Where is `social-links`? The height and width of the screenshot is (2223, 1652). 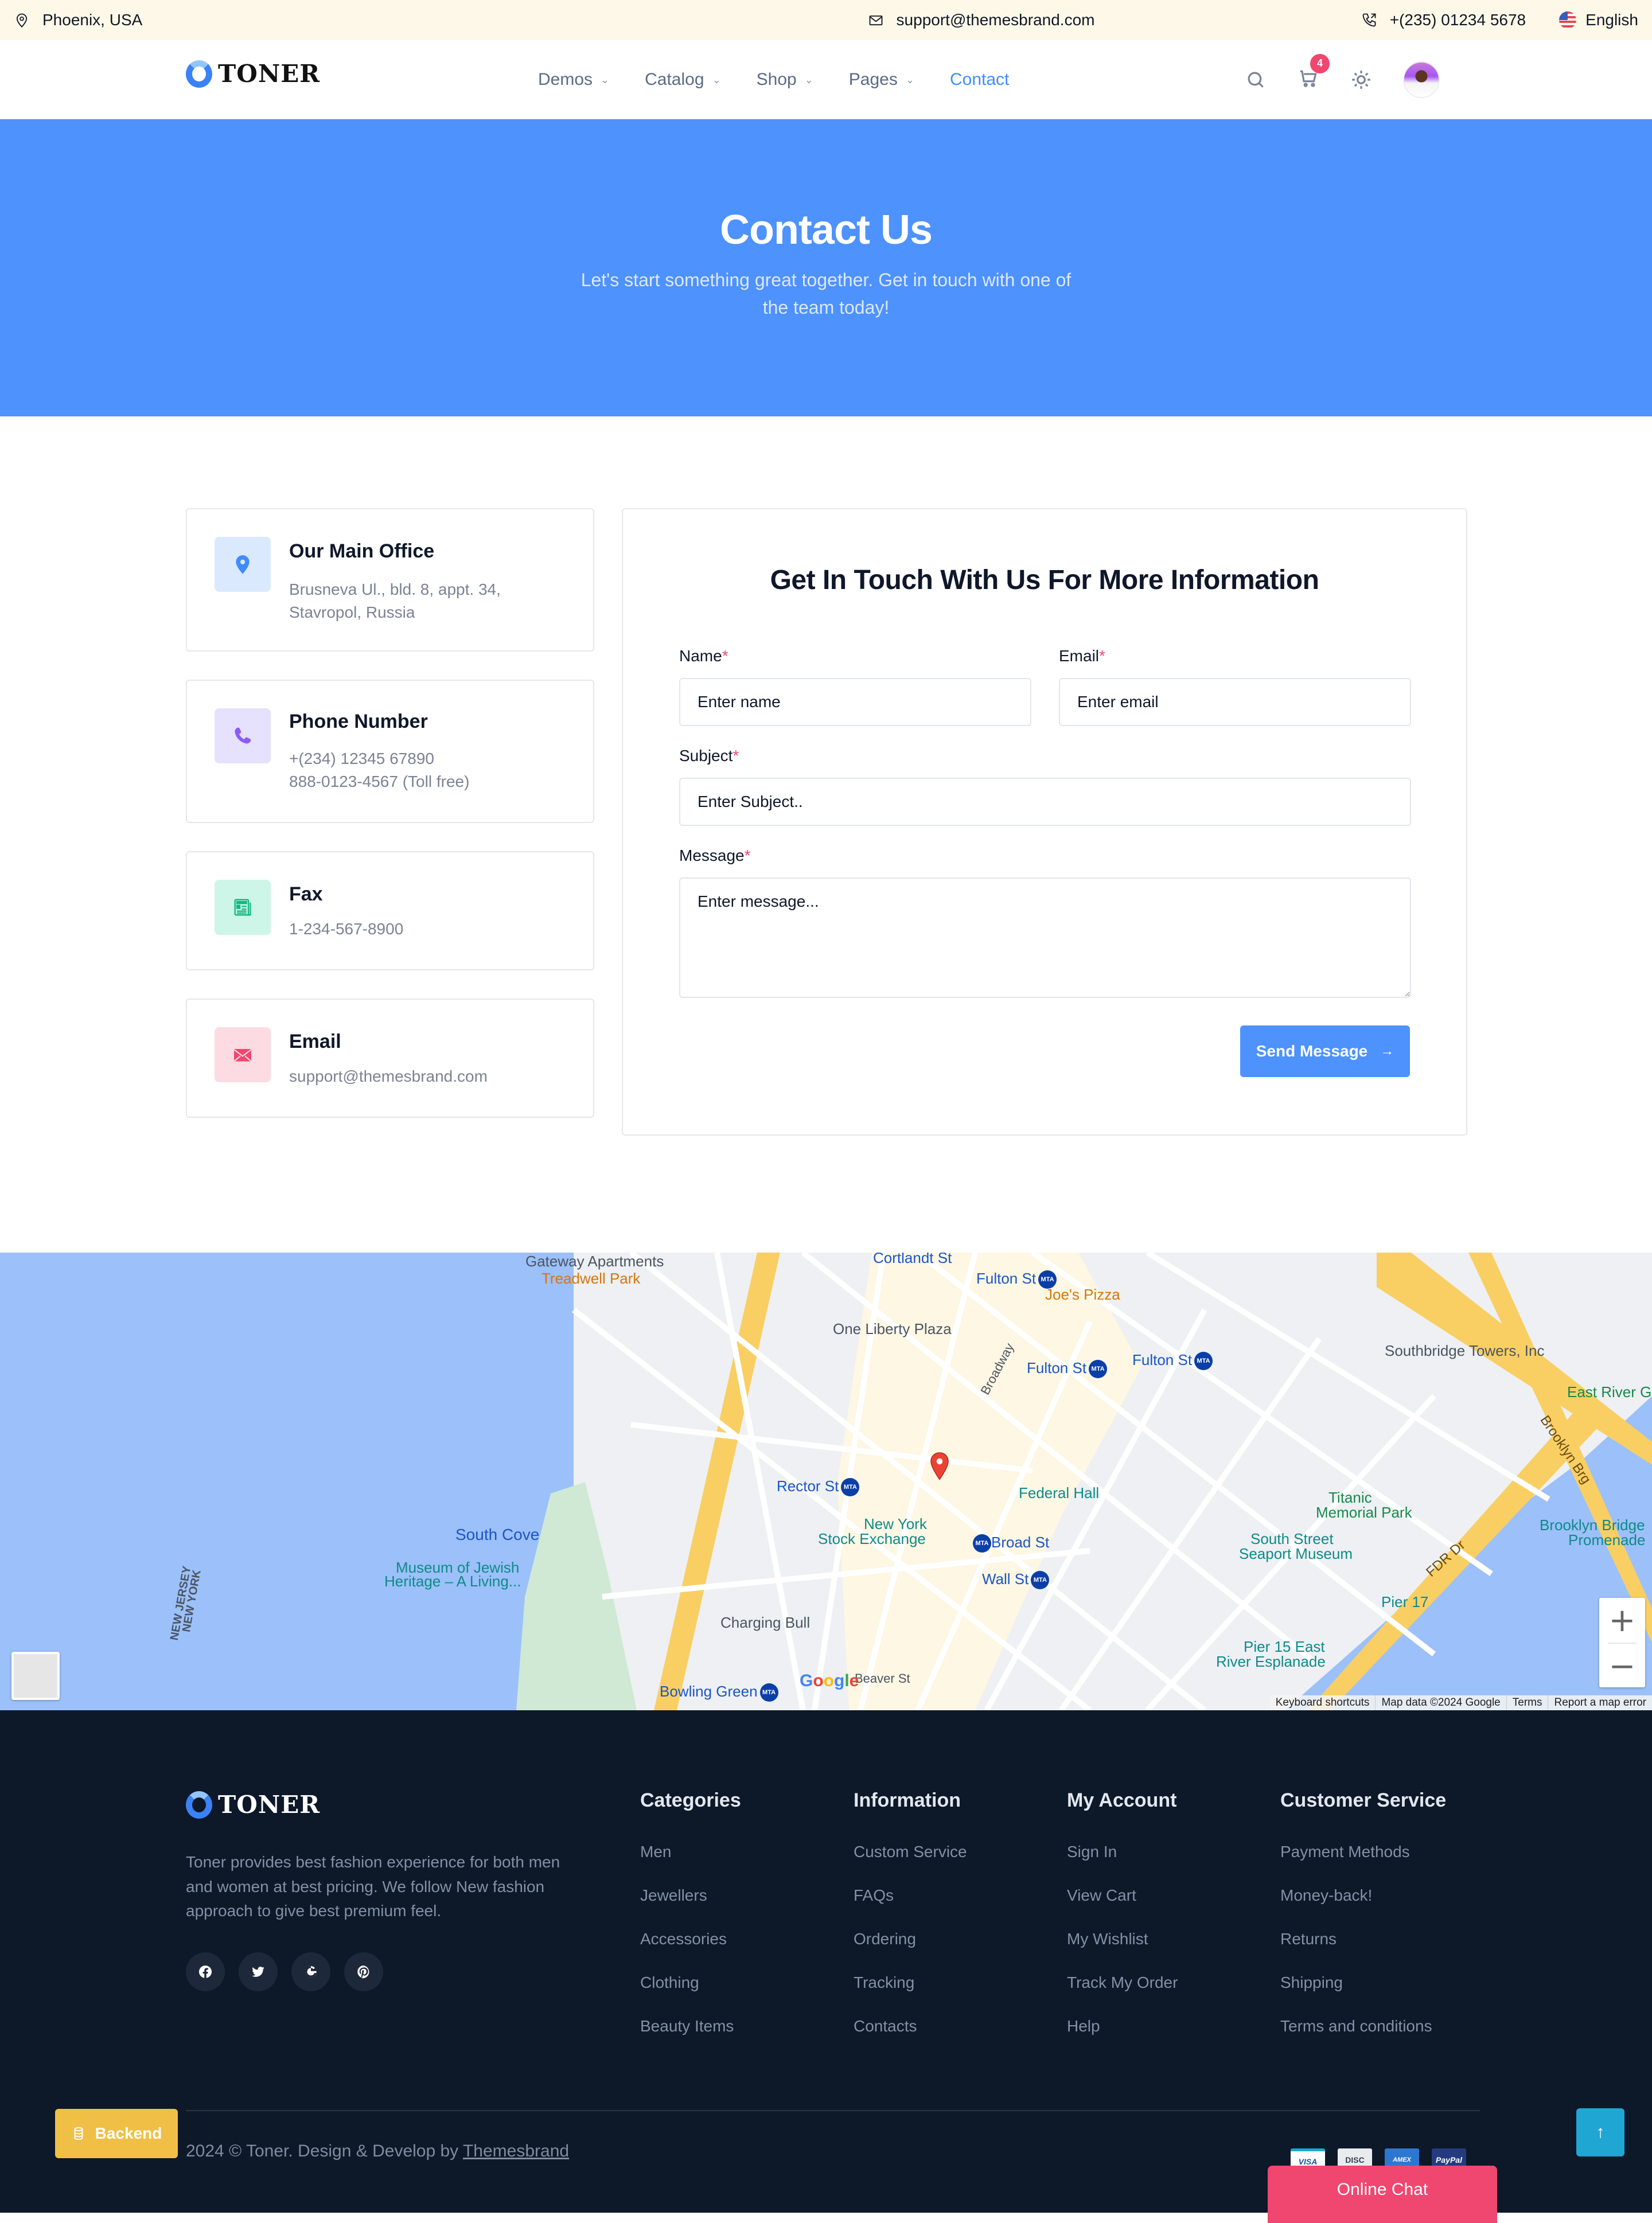
social-links is located at coordinates (284, 1971).